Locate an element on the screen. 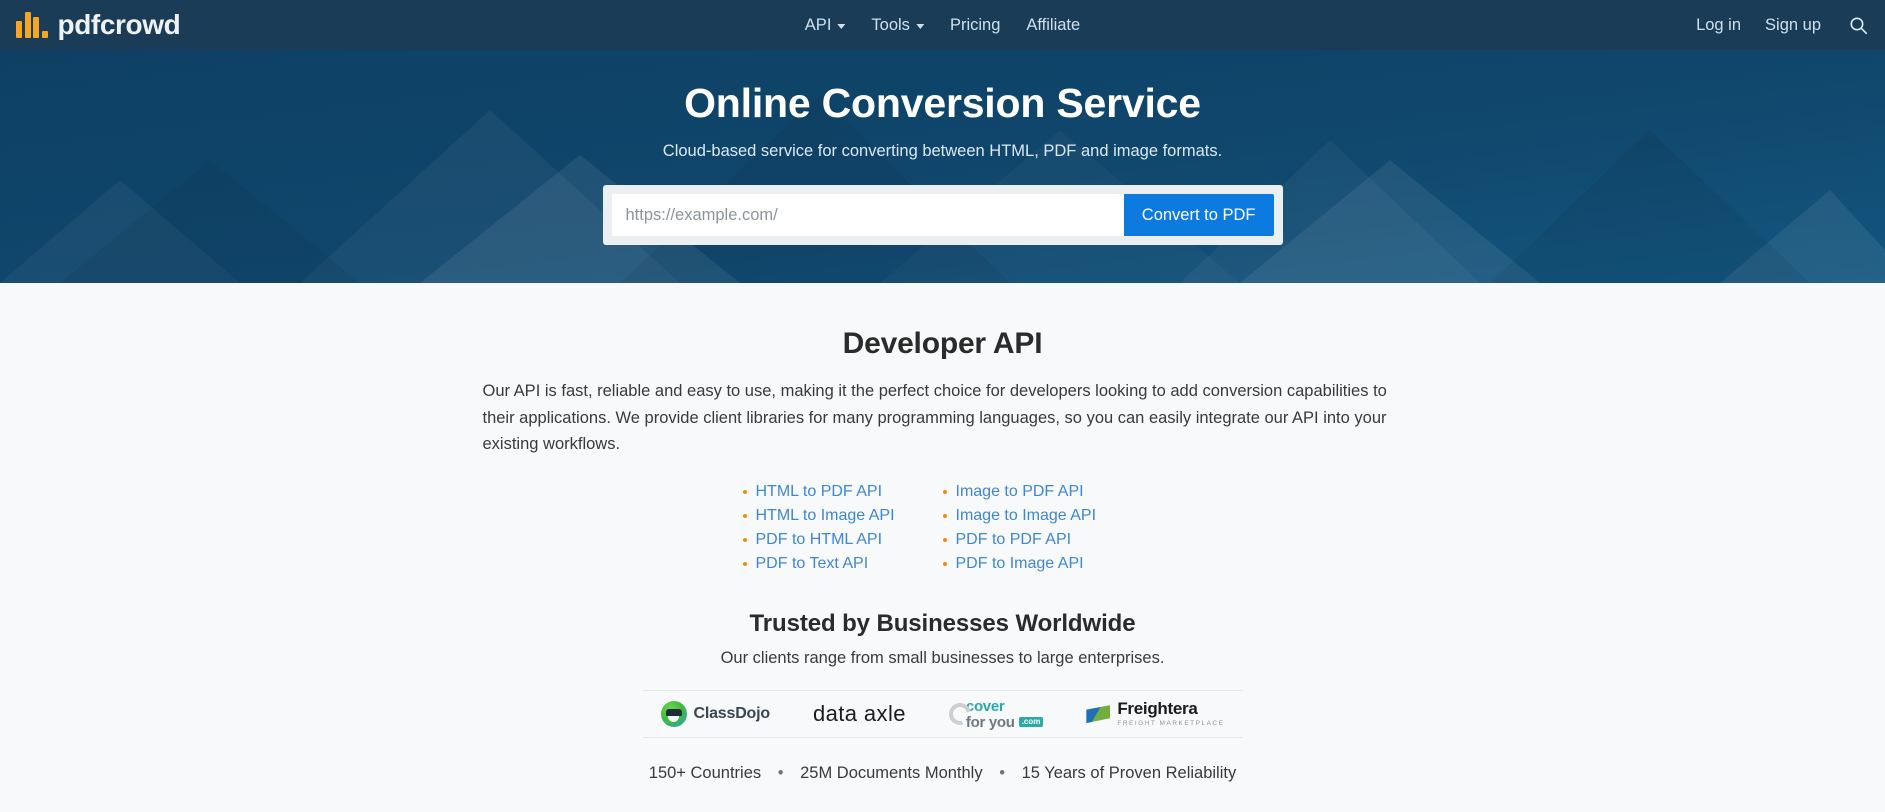 This screenshot has width=1885, height=812. nav-item-tools-label: Tools is located at coordinates (890, 24).